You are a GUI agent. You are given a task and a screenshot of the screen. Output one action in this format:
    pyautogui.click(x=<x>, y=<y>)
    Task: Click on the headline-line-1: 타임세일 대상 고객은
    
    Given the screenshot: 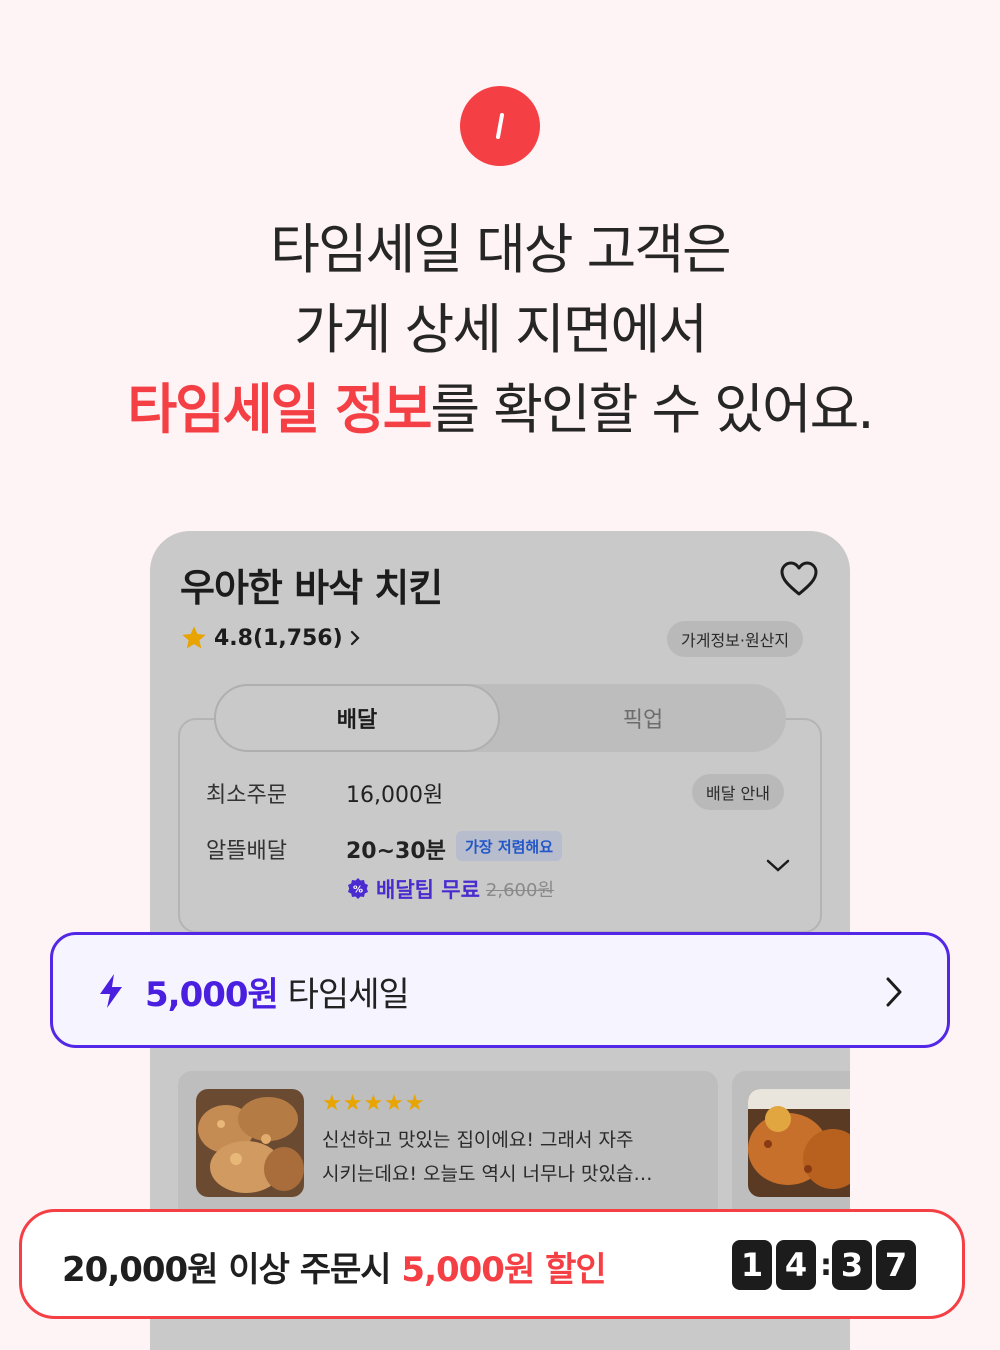 What is the action you would take?
    pyautogui.click(x=500, y=249)
    